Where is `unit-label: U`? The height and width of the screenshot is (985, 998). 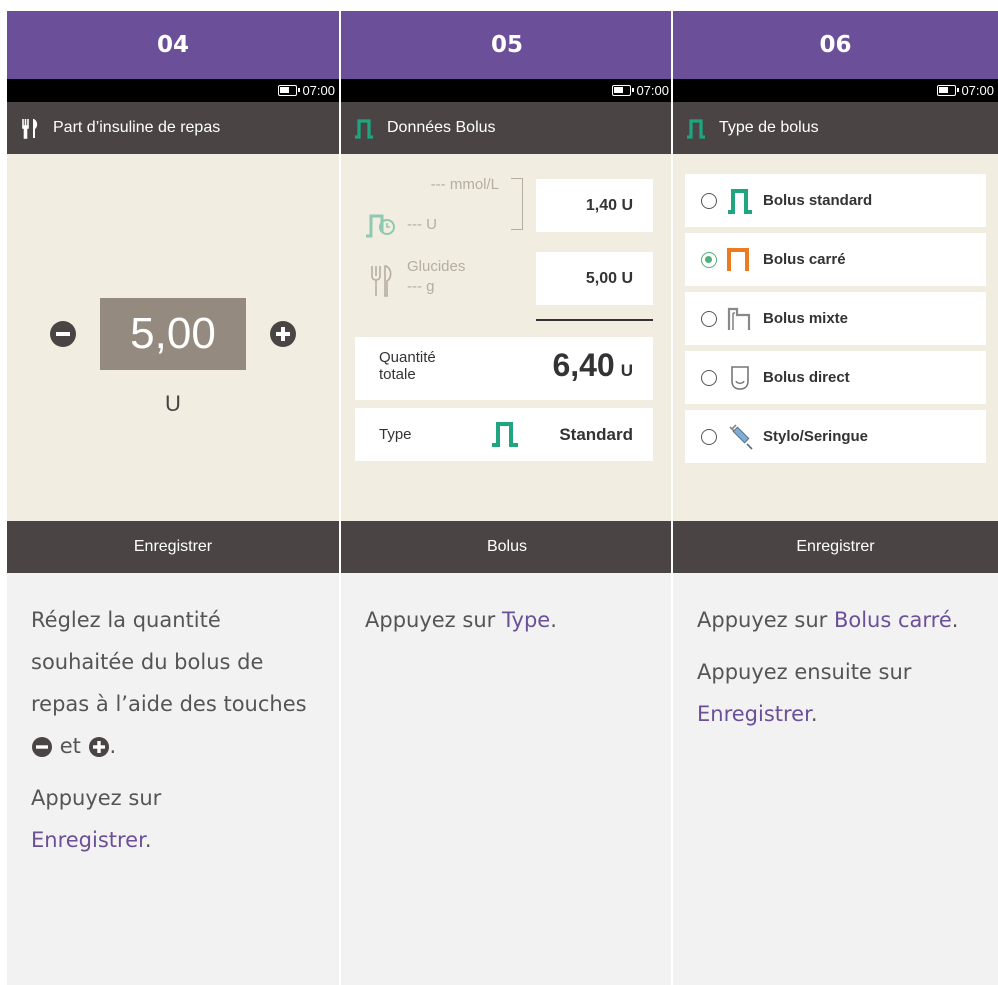 unit-label: U is located at coordinates (173, 403).